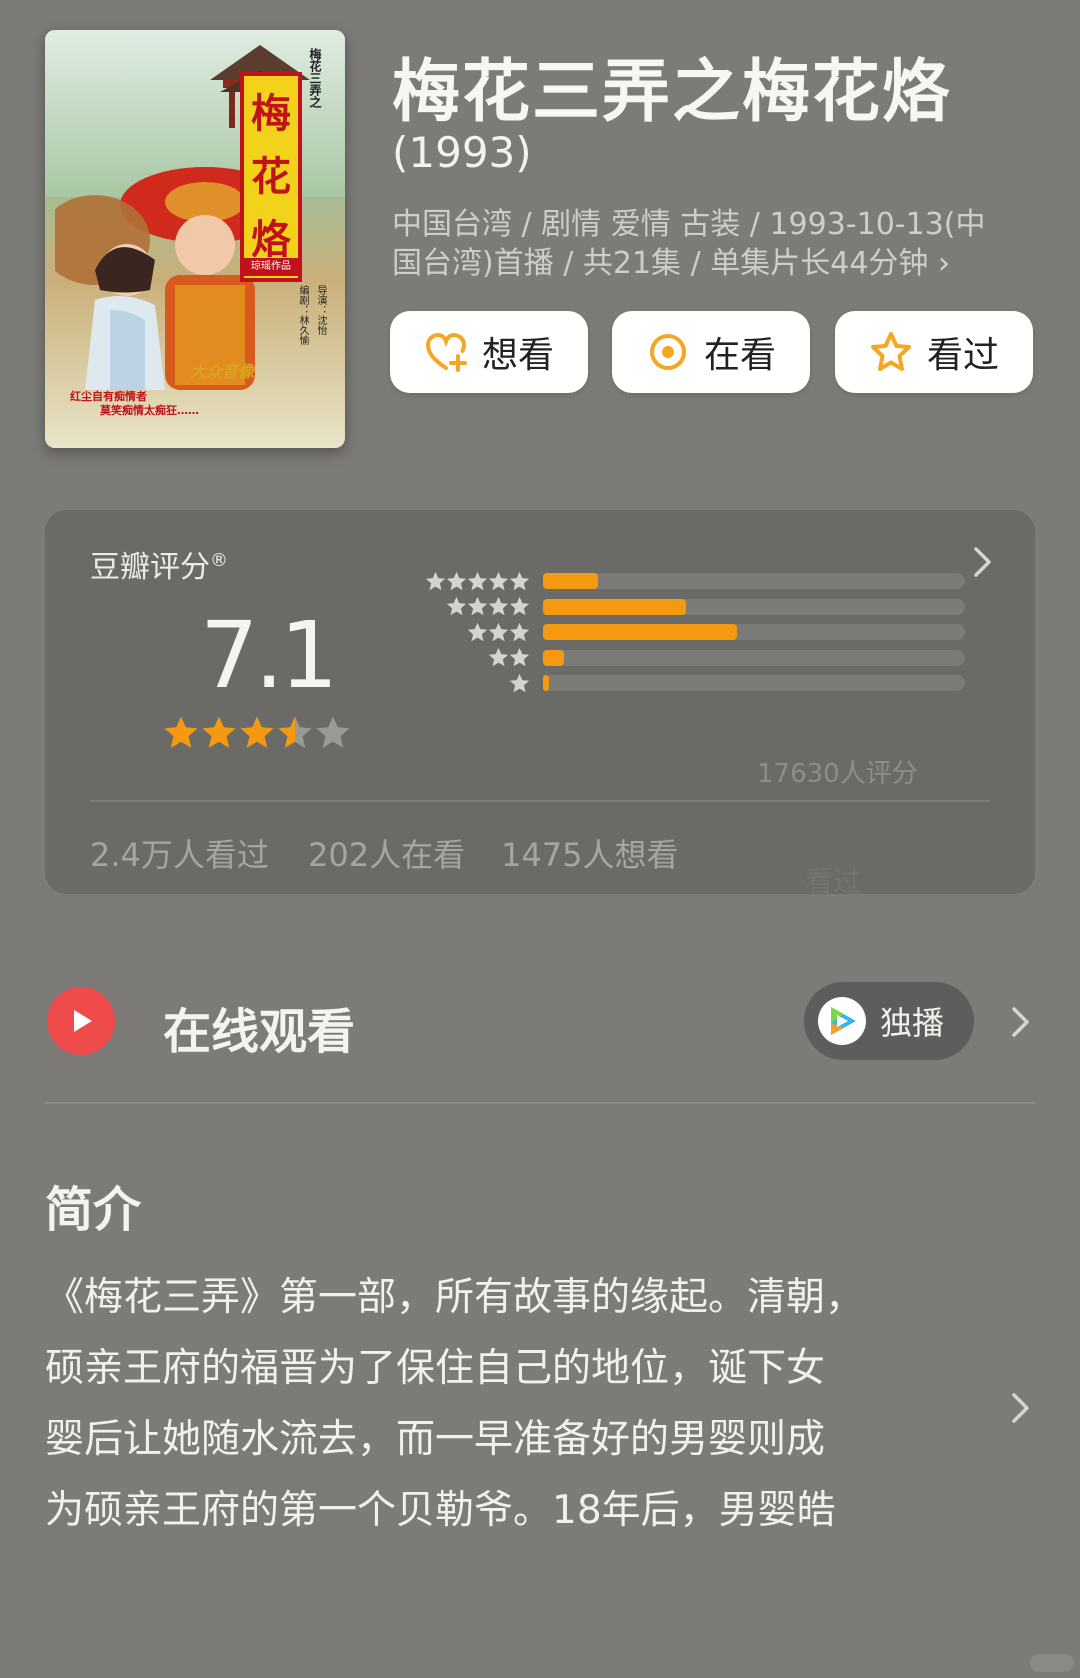  Describe the element at coordinates (93, 1210) in the screenshot. I see `intro-heading: 简介` at that location.